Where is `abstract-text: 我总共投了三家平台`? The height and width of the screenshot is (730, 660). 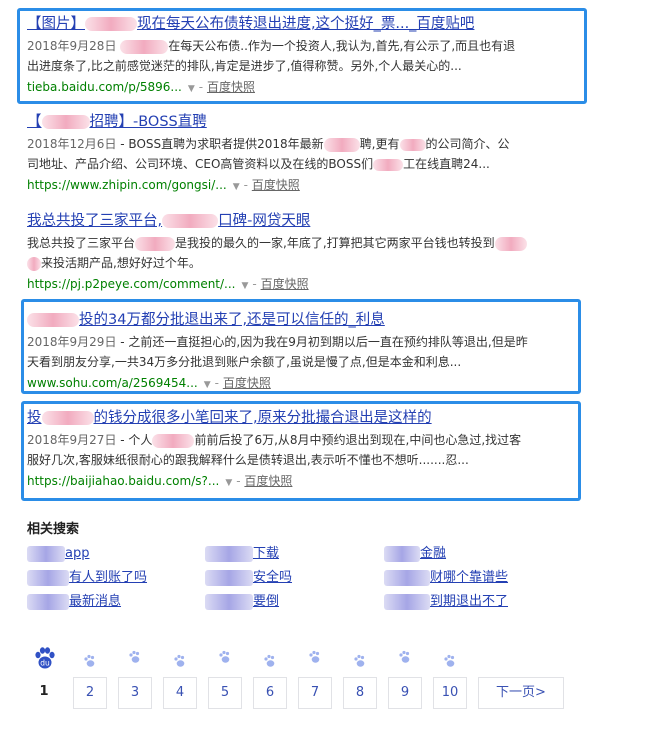
abstract-text: 我总共投了三家平台 is located at coordinates (81, 243).